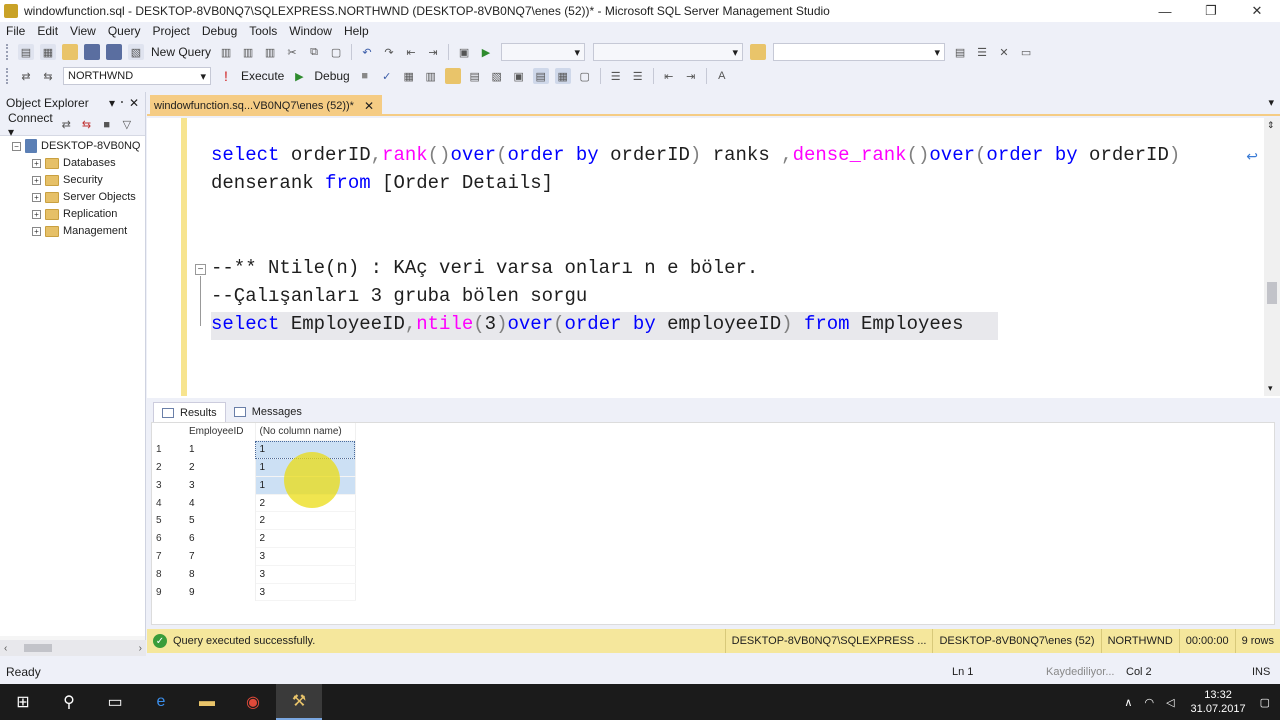 The height and width of the screenshot is (720, 1280). What do you see at coordinates (168, 539) in the screenshot?
I see `row-number: 6` at bounding box center [168, 539].